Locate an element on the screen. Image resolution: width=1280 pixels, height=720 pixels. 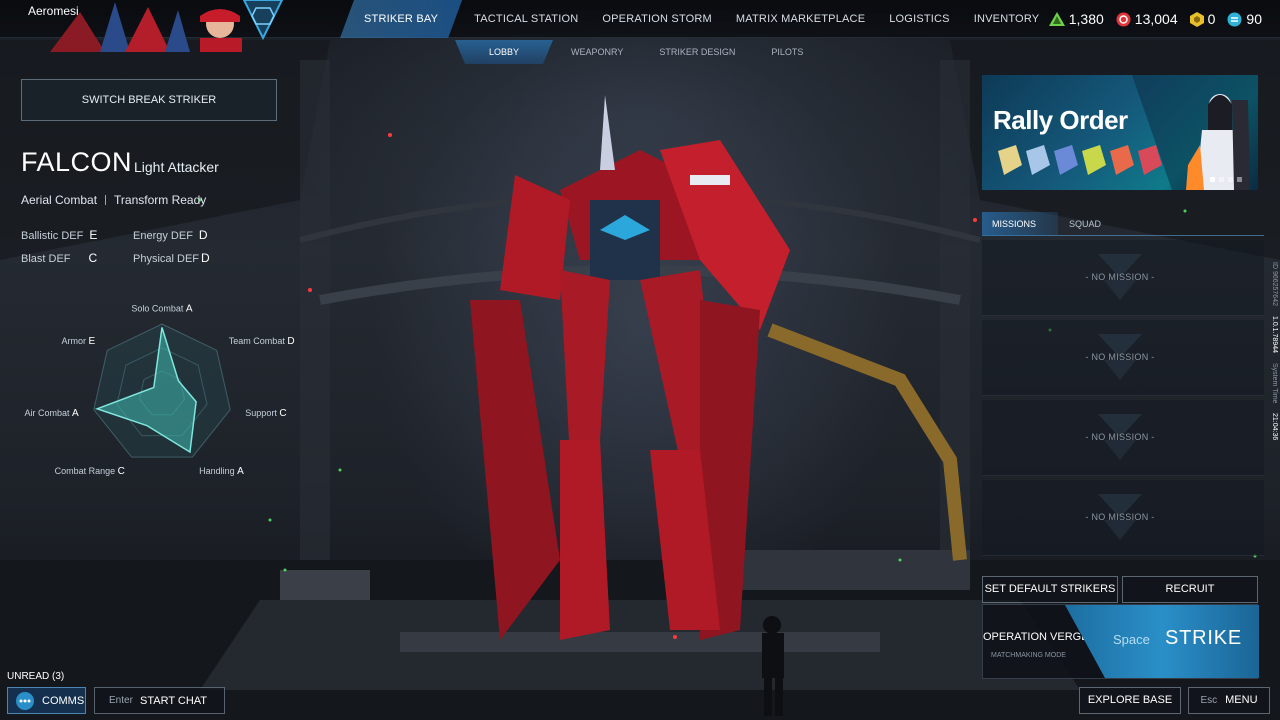
radar-axis-grade: E is located at coordinates (92, 341).